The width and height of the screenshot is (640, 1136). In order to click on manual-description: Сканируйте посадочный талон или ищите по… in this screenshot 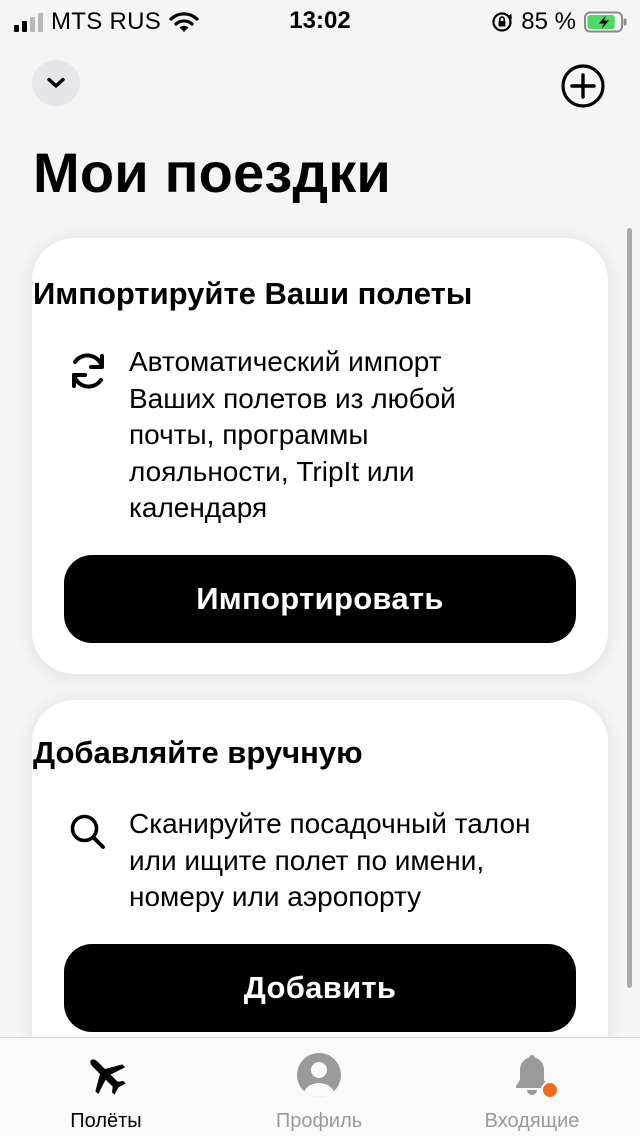, I will do `click(354, 861)`.